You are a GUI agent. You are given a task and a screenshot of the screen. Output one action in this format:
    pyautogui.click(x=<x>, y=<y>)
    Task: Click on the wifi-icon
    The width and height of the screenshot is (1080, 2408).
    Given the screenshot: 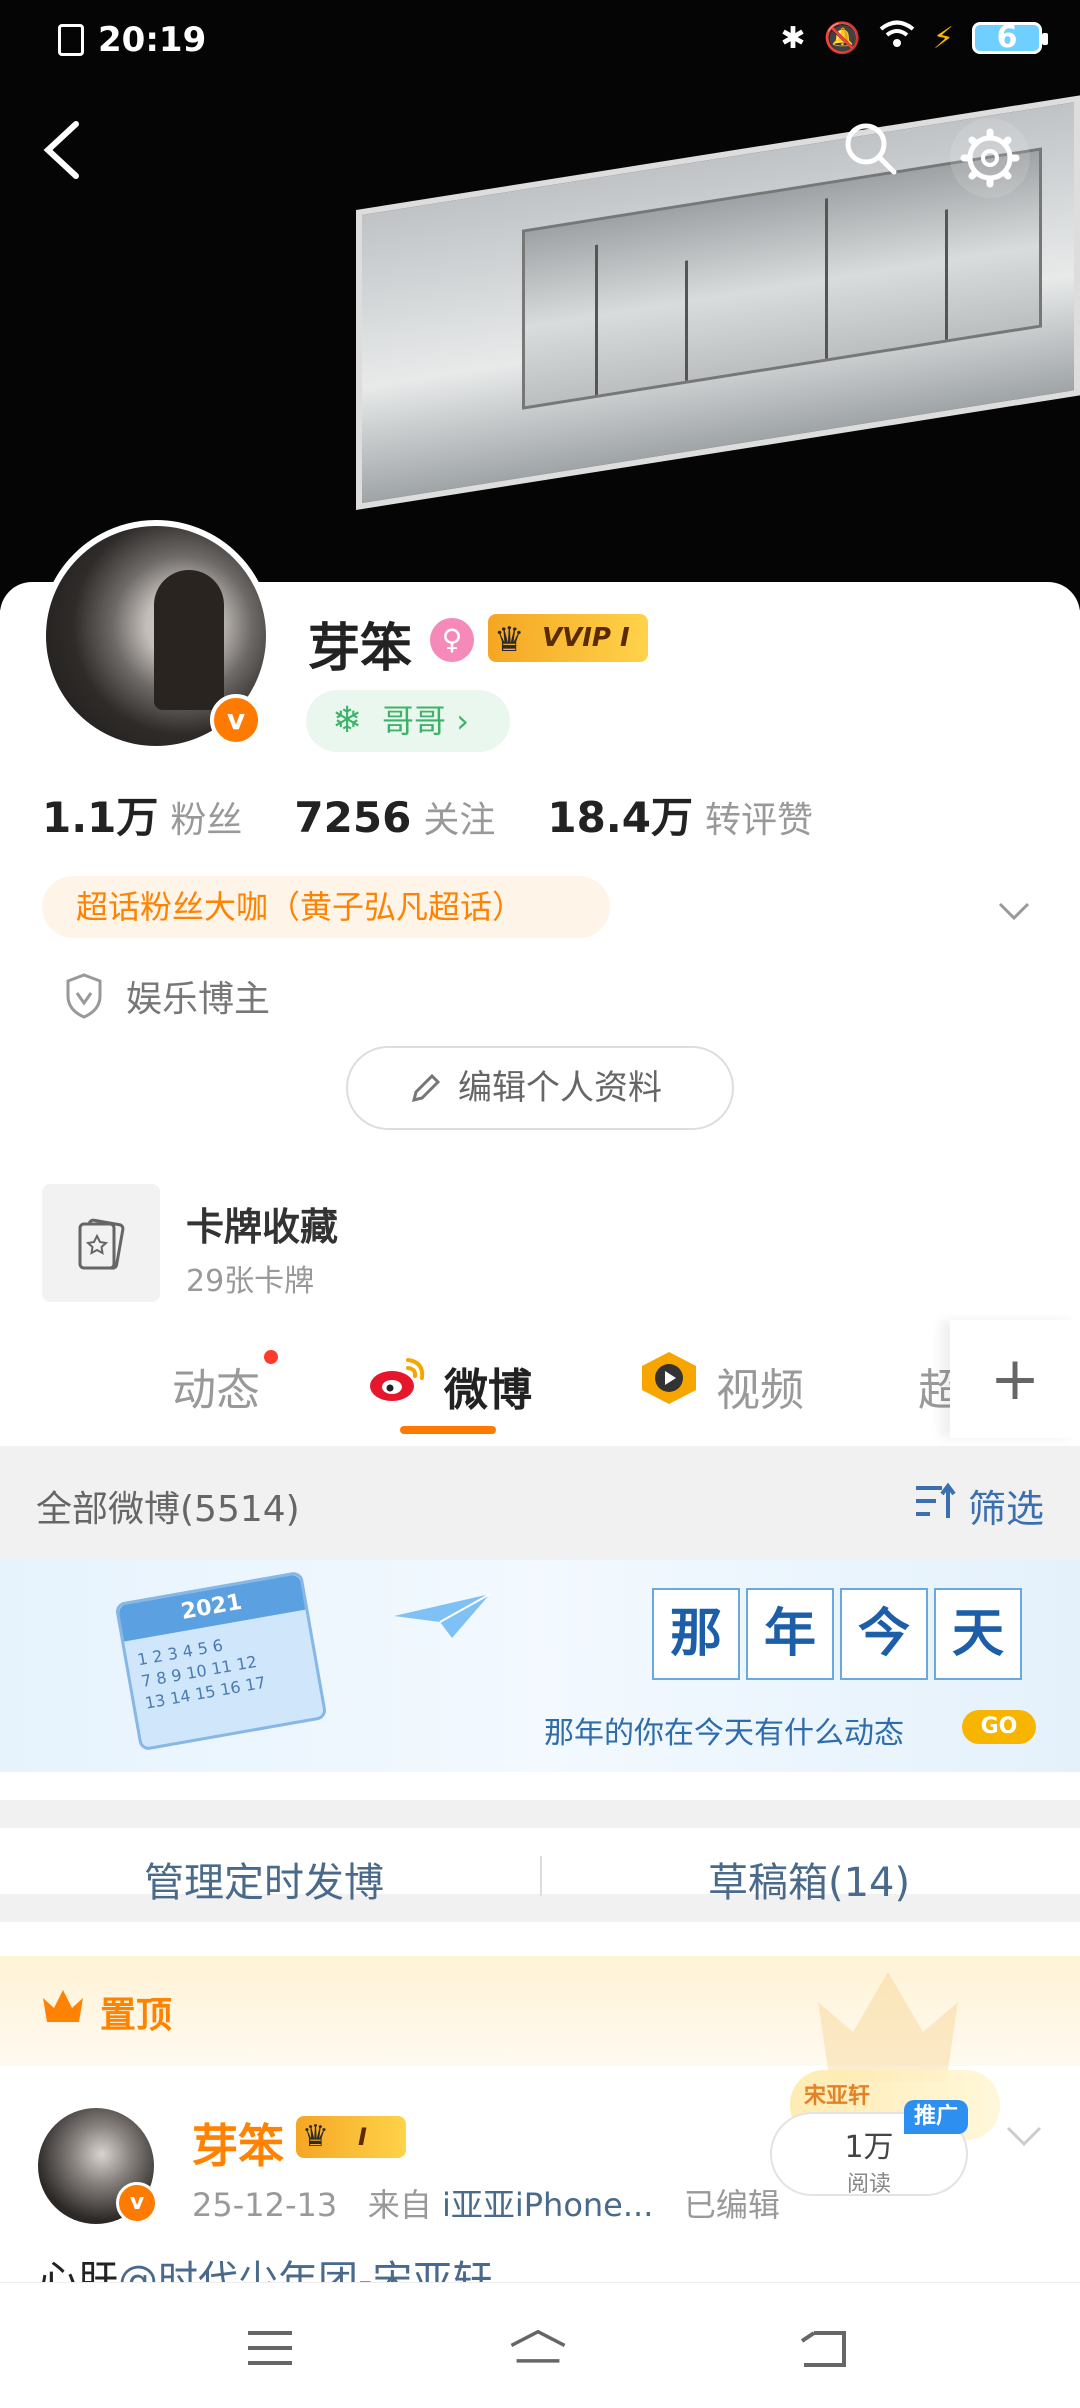 What is the action you would take?
    pyautogui.click(x=897, y=38)
    